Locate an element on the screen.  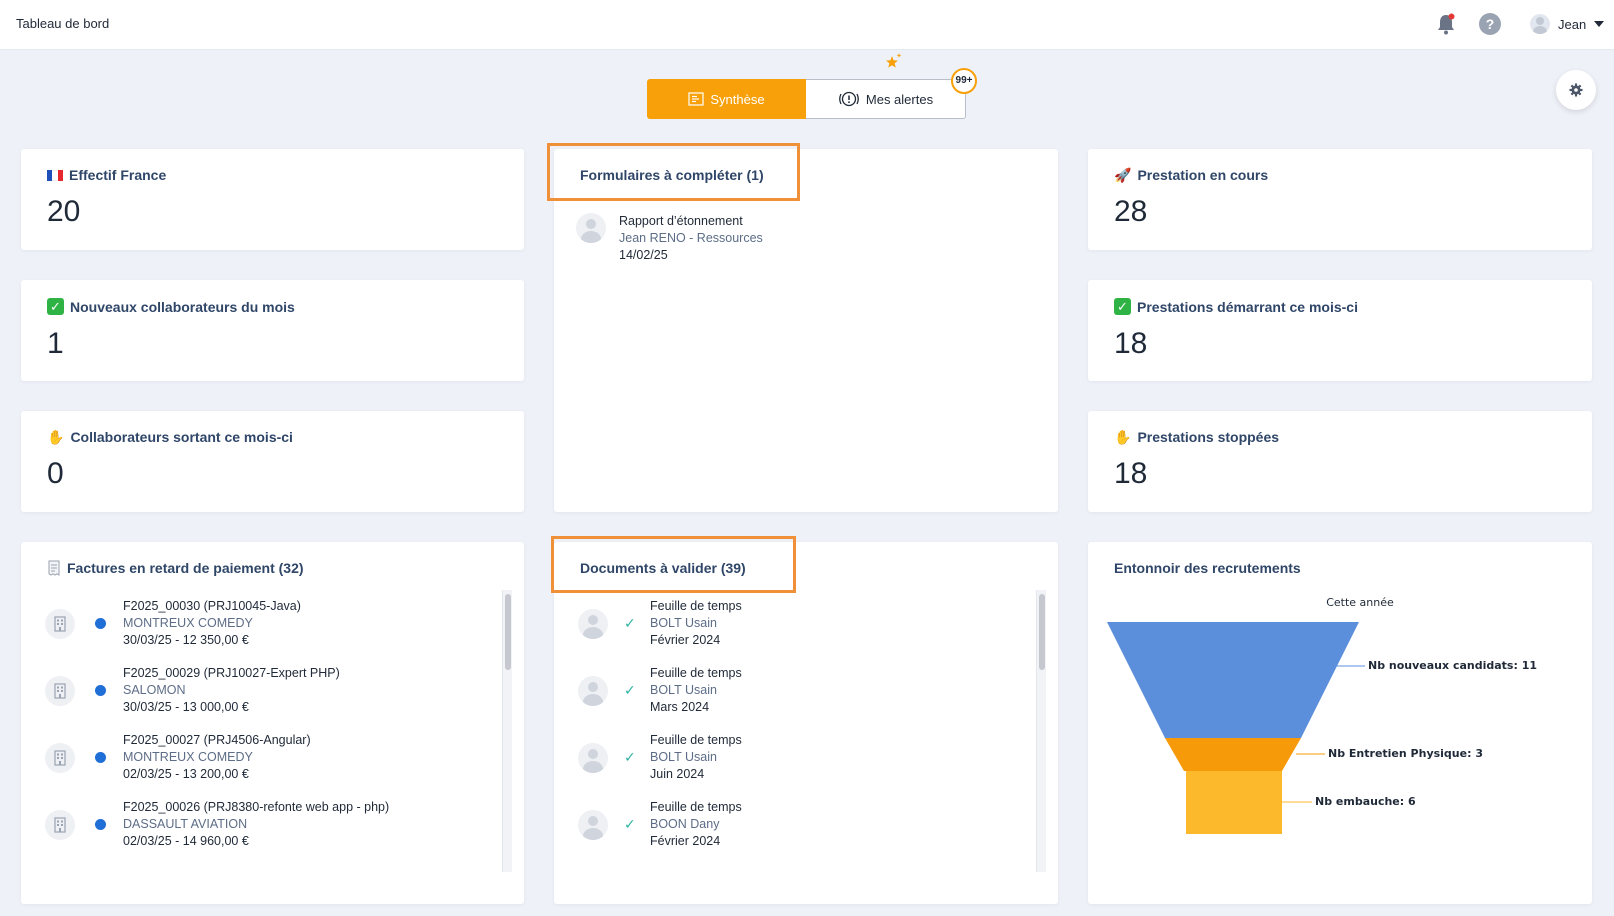
rocket-icon: 🚀 is located at coordinates (1123, 175).